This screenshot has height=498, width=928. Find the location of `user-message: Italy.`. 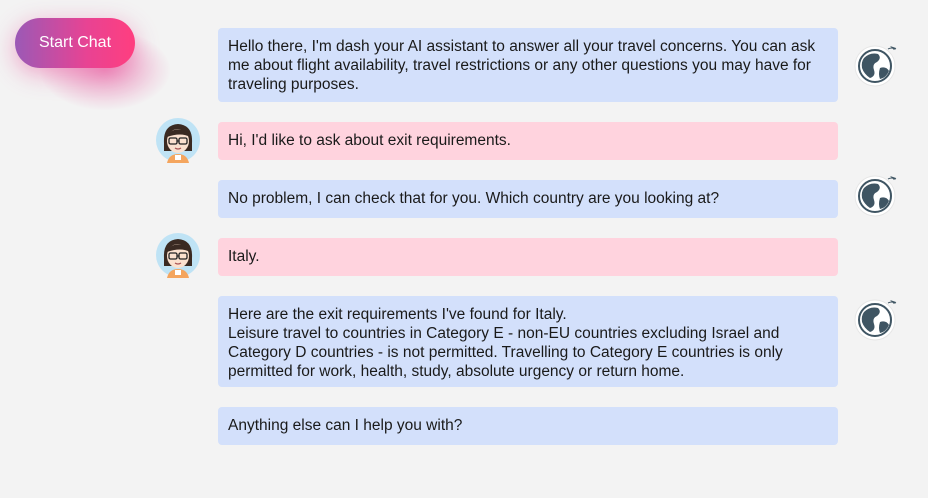

user-message: Italy. is located at coordinates (528, 257).